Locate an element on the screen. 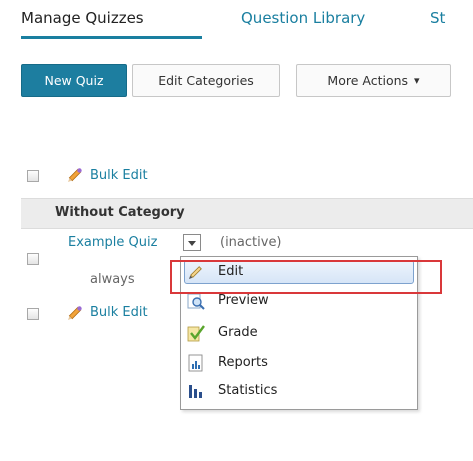 The image size is (473, 461). menu-item-reports: Reports is located at coordinates (299, 363).